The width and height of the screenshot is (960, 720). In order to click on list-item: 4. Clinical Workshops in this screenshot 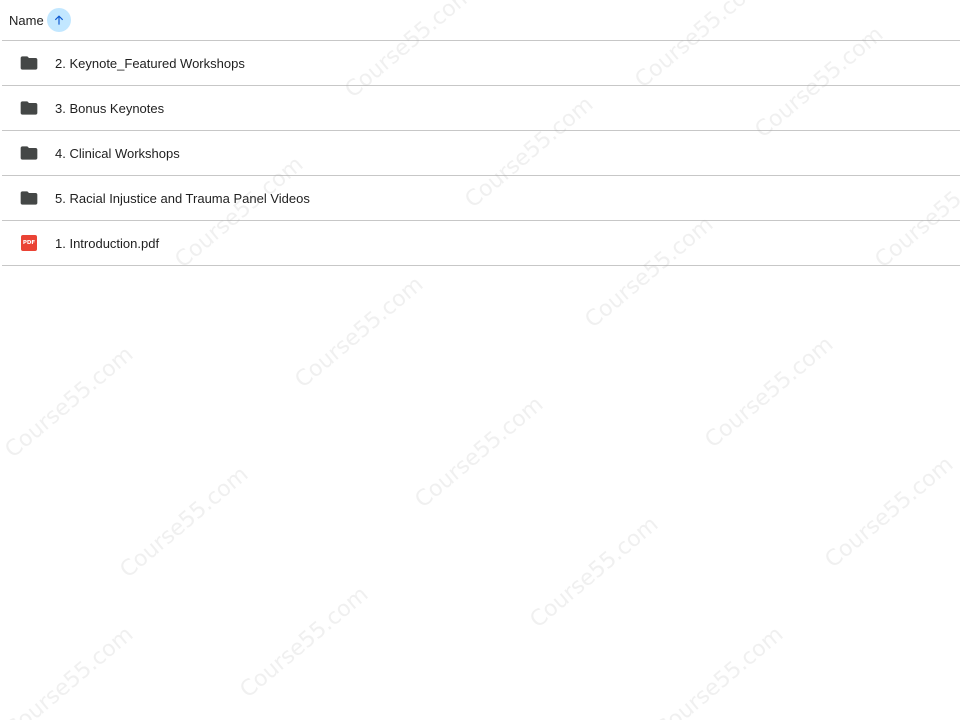, I will do `click(481, 153)`.